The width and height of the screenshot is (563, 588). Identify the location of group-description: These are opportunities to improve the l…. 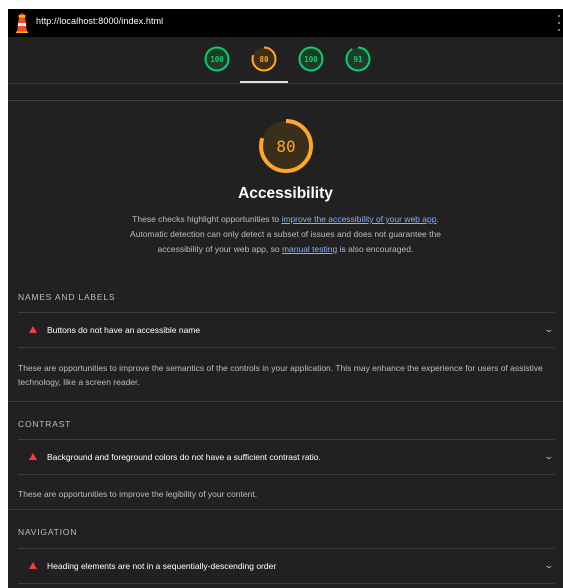
(138, 494).